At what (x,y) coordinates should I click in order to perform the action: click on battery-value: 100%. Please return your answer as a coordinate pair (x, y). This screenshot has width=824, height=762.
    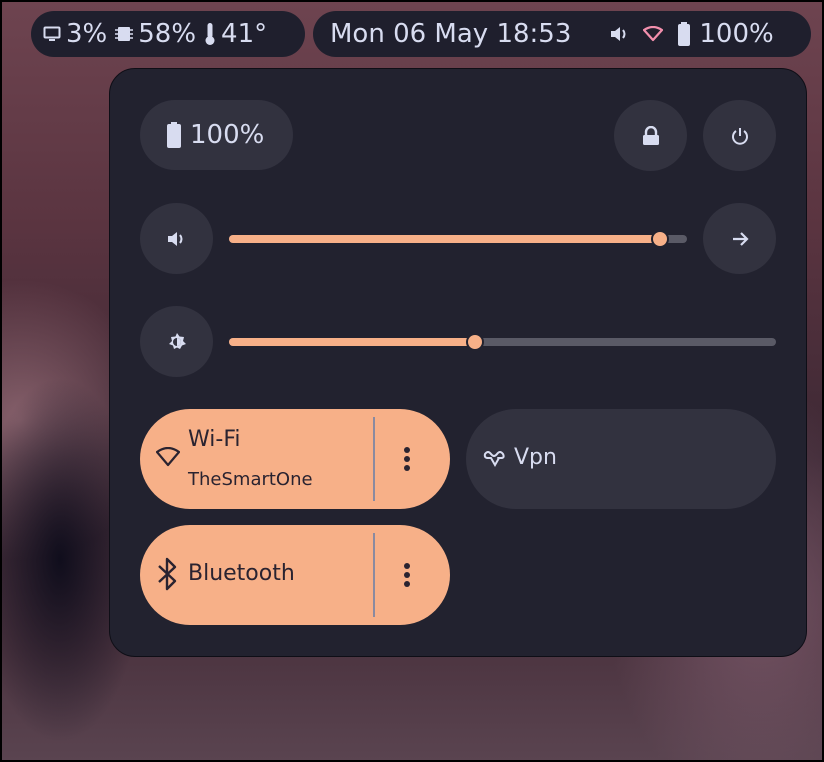
    Looking at the image, I should click on (736, 34).